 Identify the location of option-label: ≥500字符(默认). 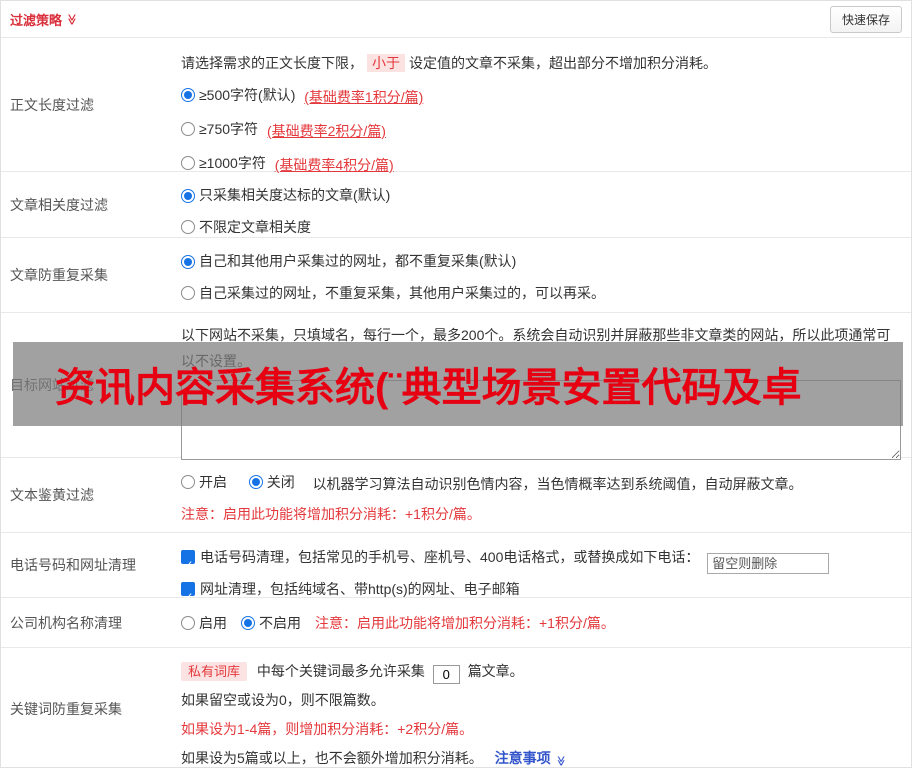
(247, 95).